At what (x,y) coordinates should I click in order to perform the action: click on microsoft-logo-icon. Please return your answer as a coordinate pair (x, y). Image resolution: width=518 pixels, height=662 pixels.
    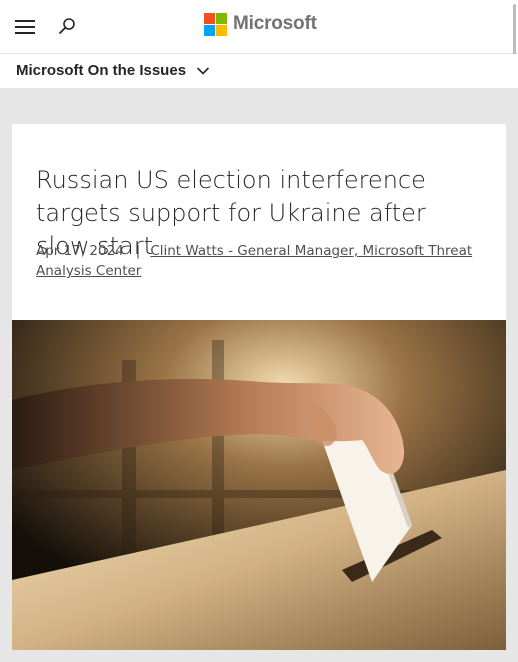
    Looking at the image, I should click on (215, 24).